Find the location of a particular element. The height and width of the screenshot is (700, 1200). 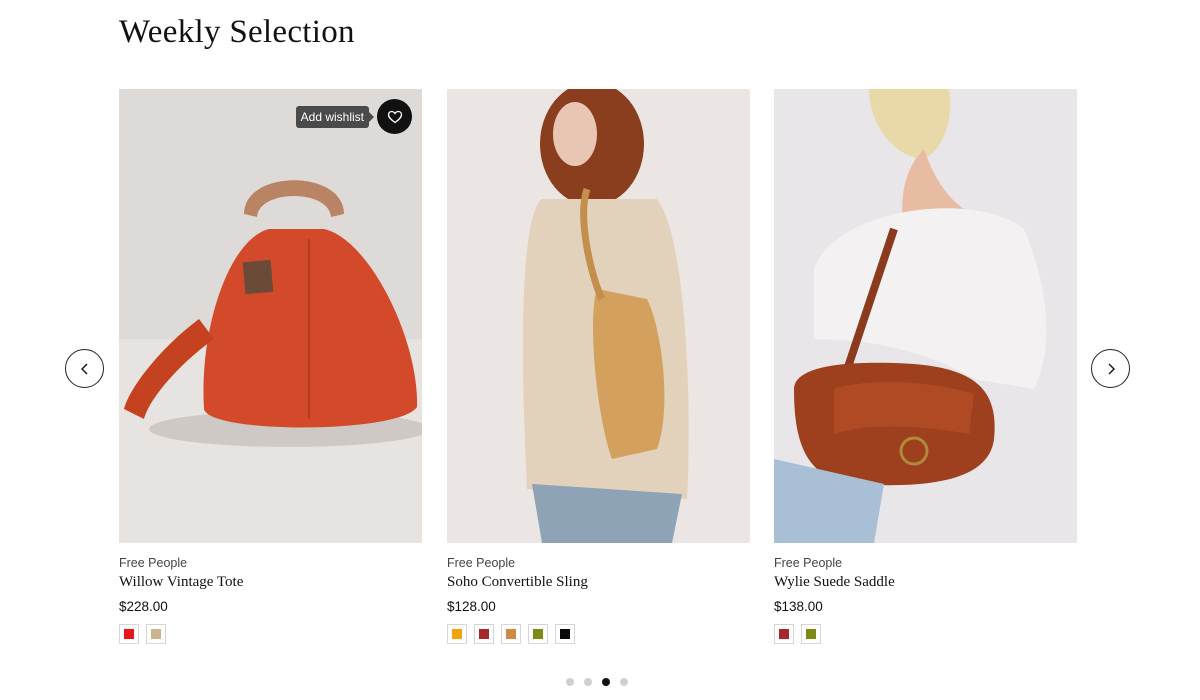

wishlist-tooltip: Add wishlist is located at coordinates (335, 116).